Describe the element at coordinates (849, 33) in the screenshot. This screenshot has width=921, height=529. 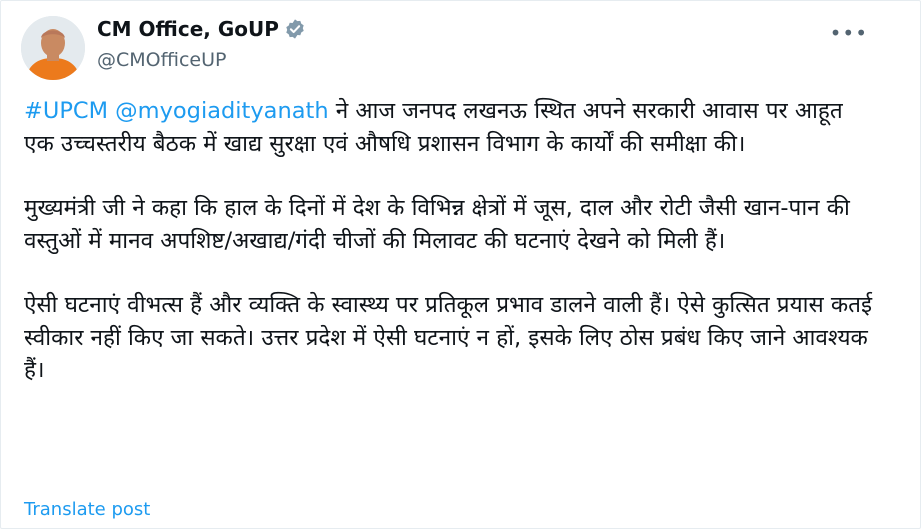
I see `more-options-icon: •••` at that location.